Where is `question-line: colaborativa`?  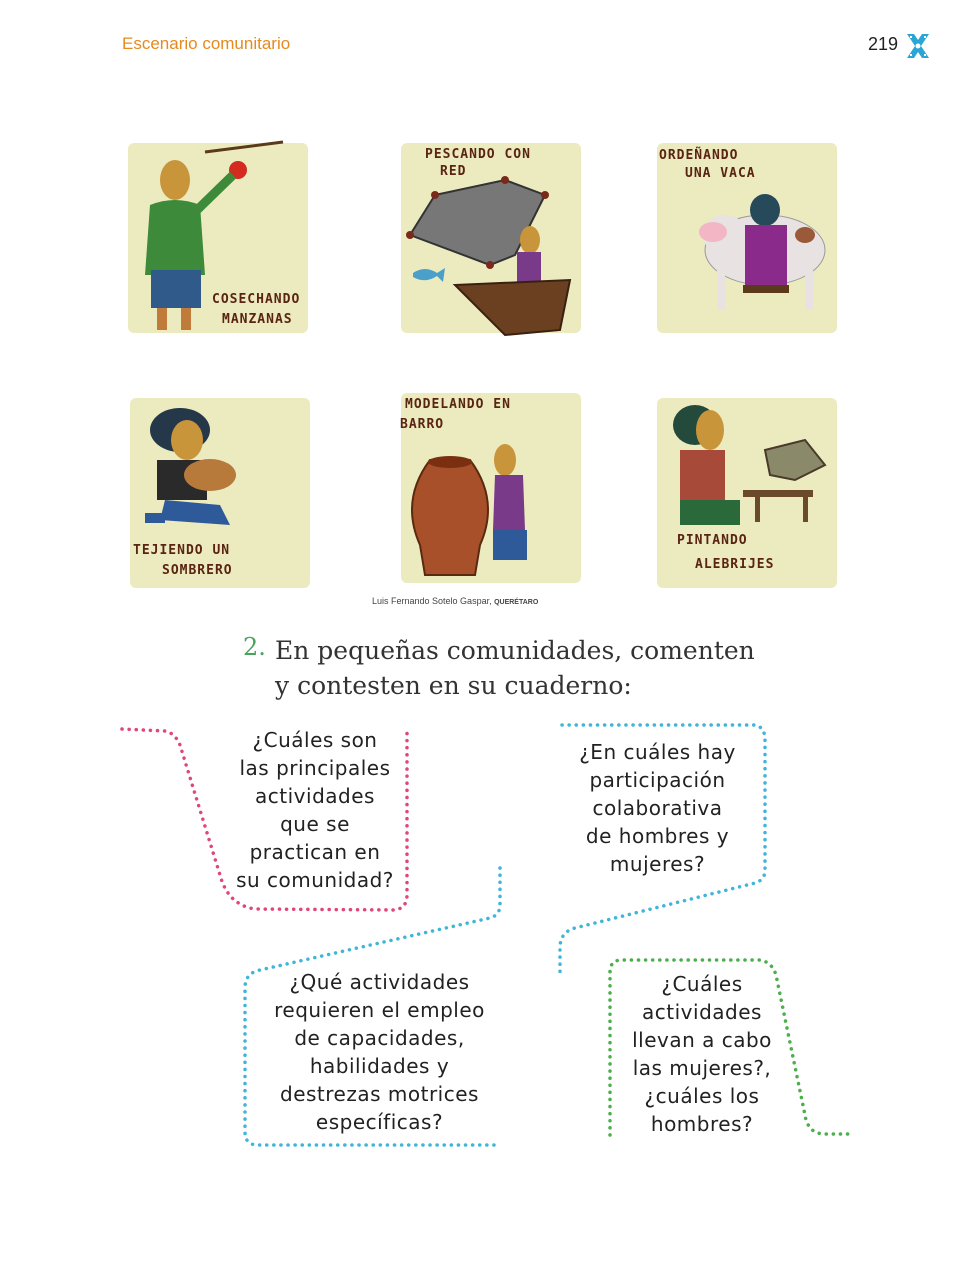 question-line: colaborativa is located at coordinates (657, 808).